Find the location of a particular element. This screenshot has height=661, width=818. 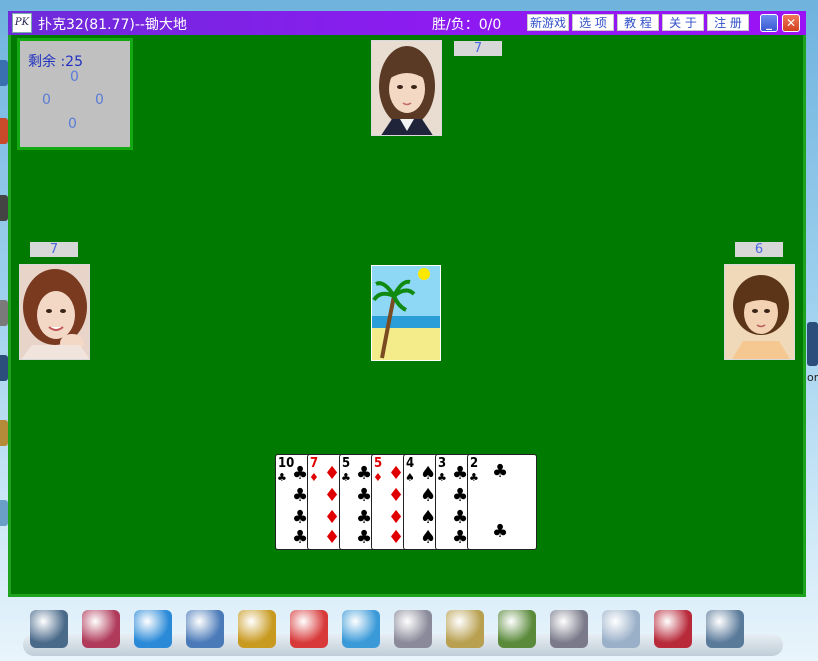

help-icon is located at coordinates (673, 629).